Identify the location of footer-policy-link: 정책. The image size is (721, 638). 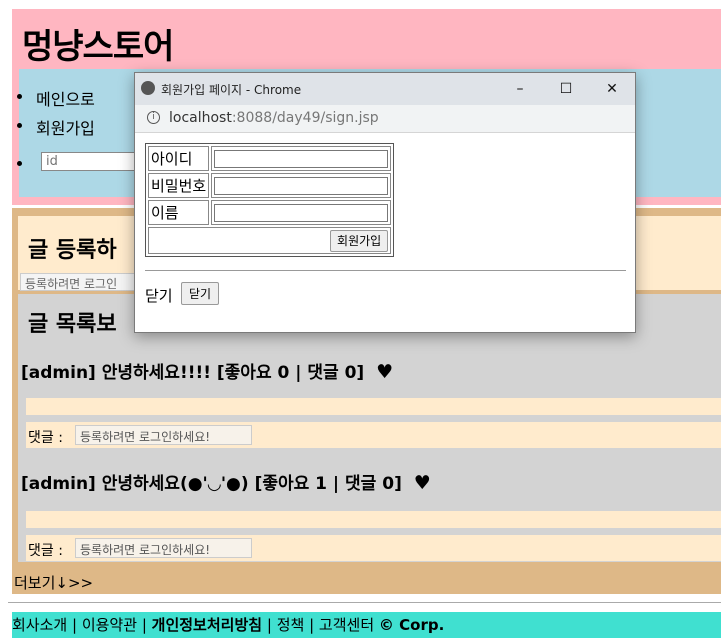
(291, 625).